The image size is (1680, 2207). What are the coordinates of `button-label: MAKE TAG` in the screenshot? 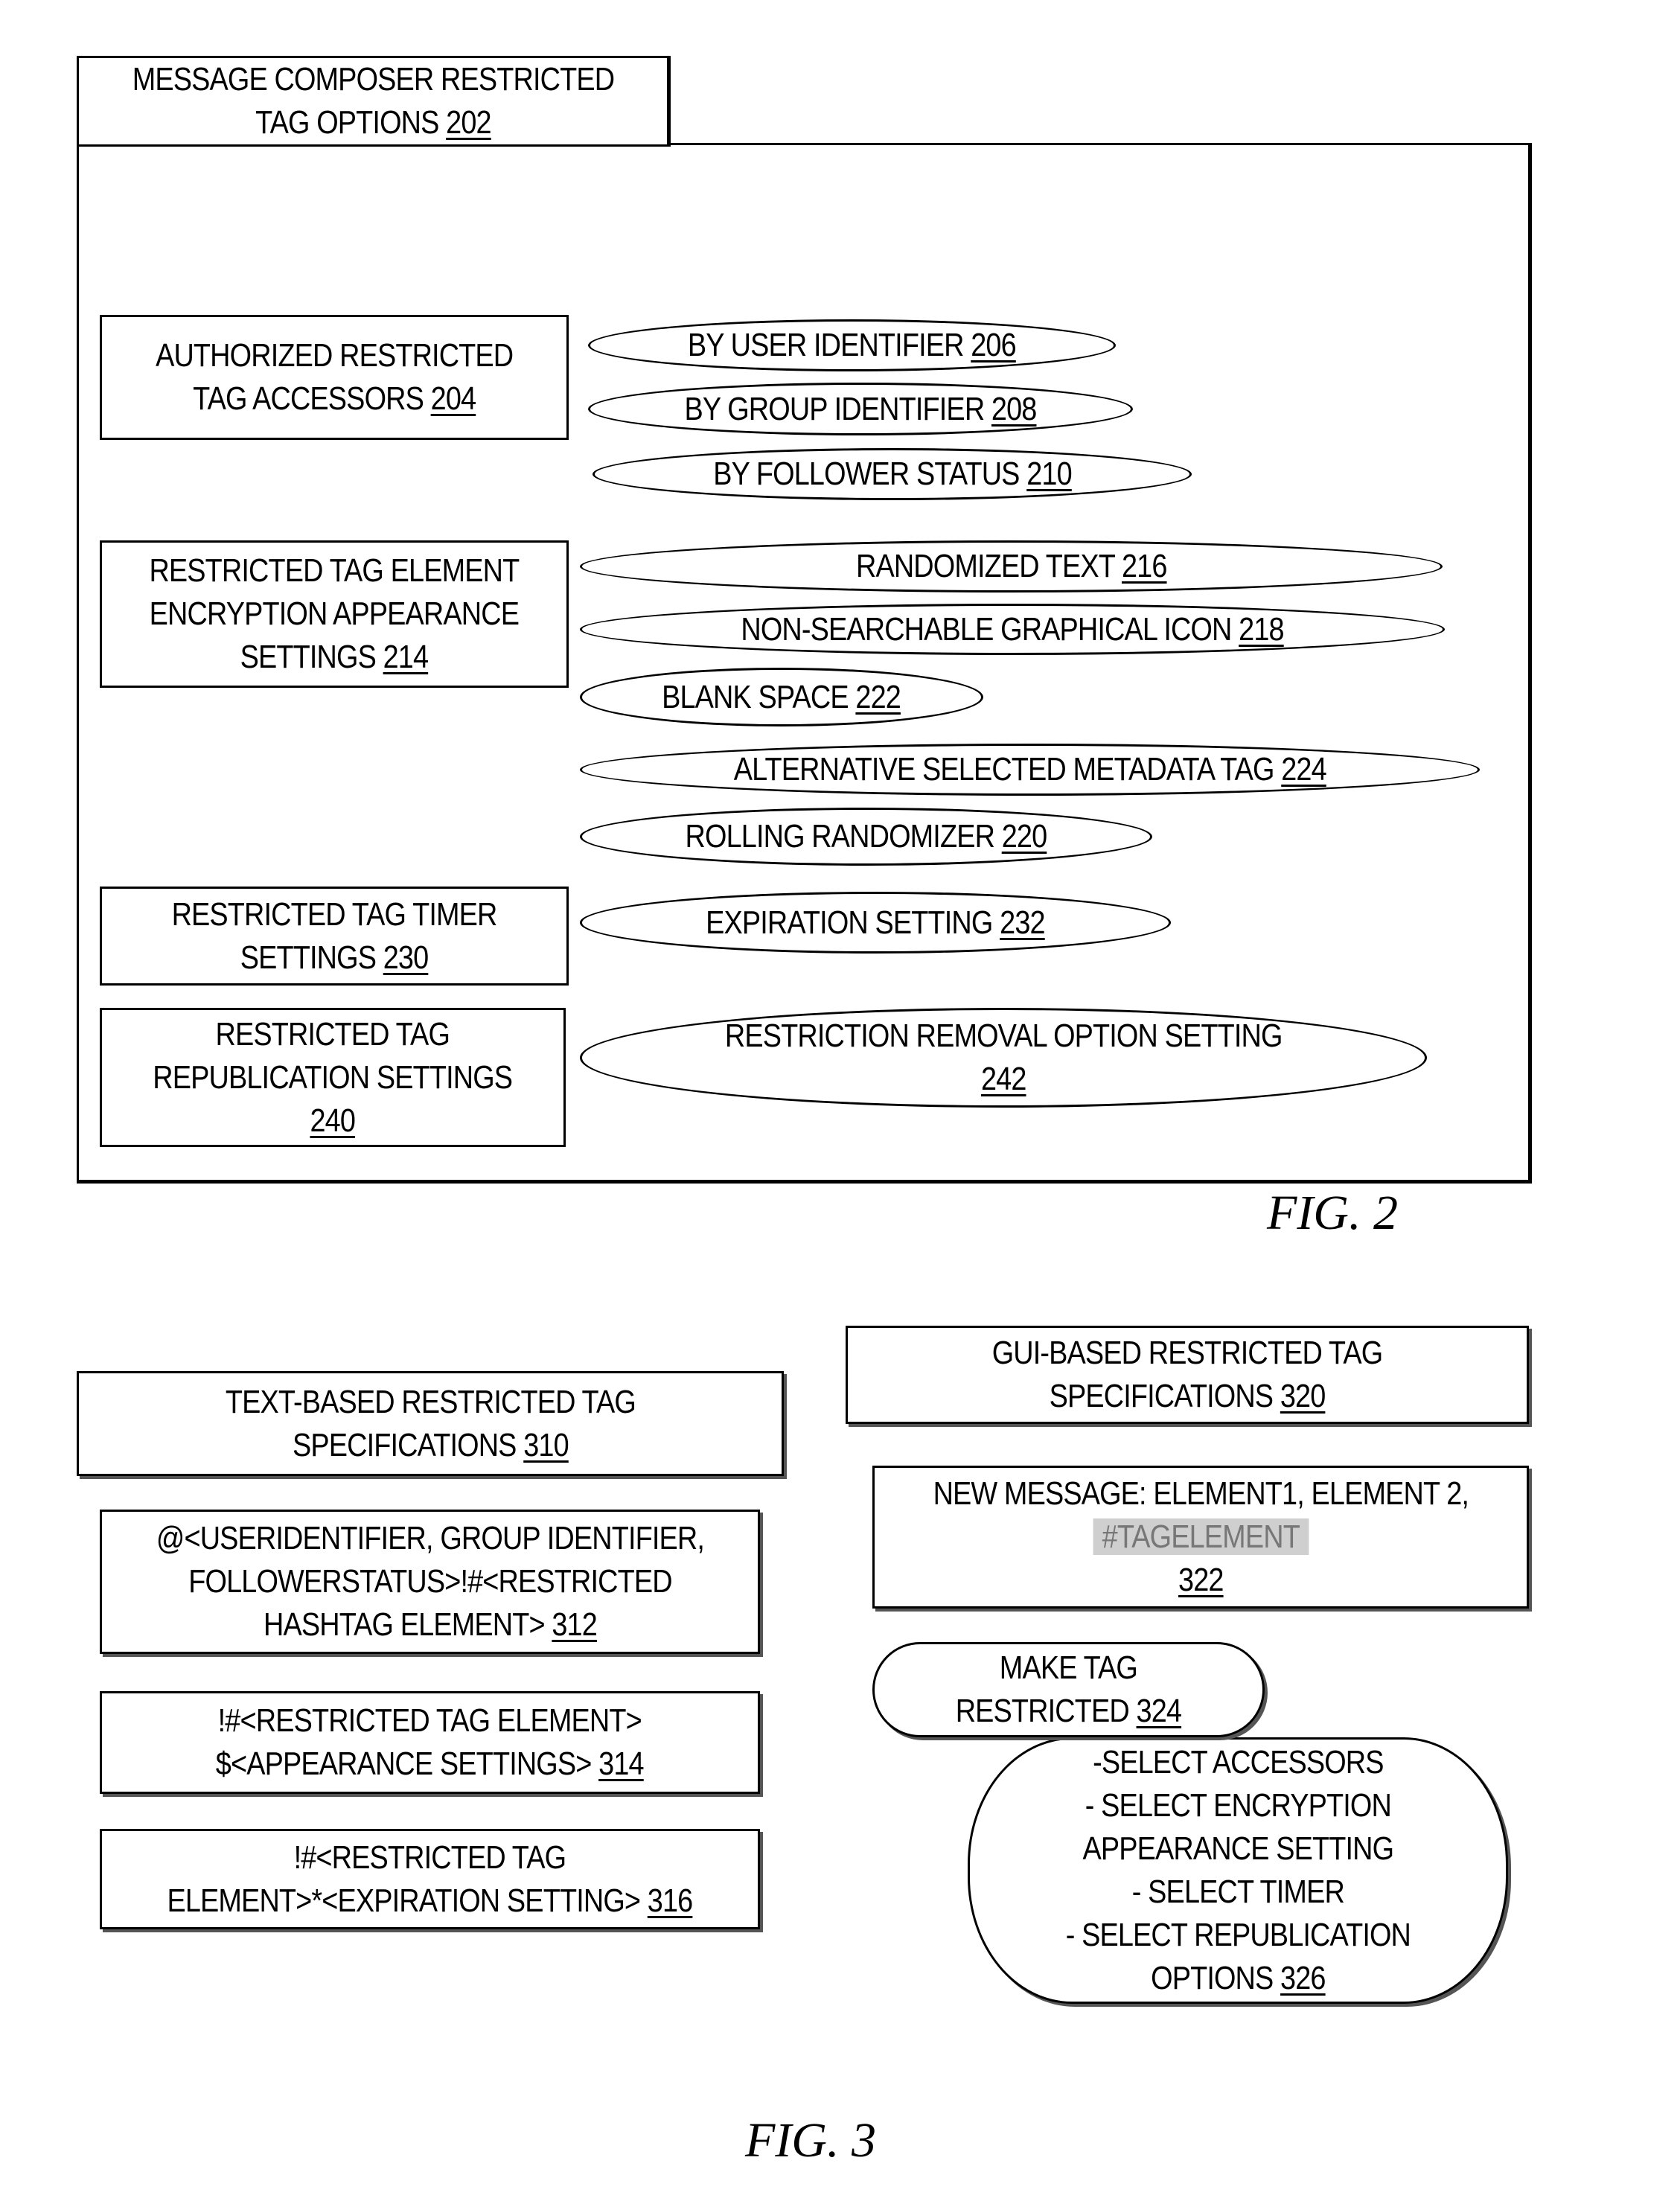 It's located at (1068, 1667).